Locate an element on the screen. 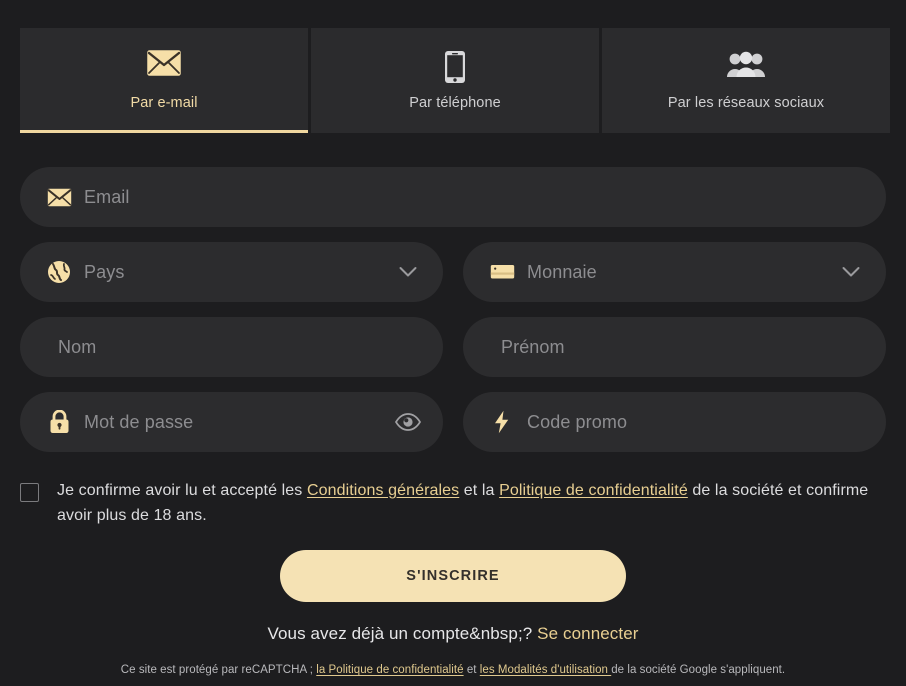 Image resolution: width=906 pixels, height=686 pixels. globe-icon is located at coordinates (59, 272).